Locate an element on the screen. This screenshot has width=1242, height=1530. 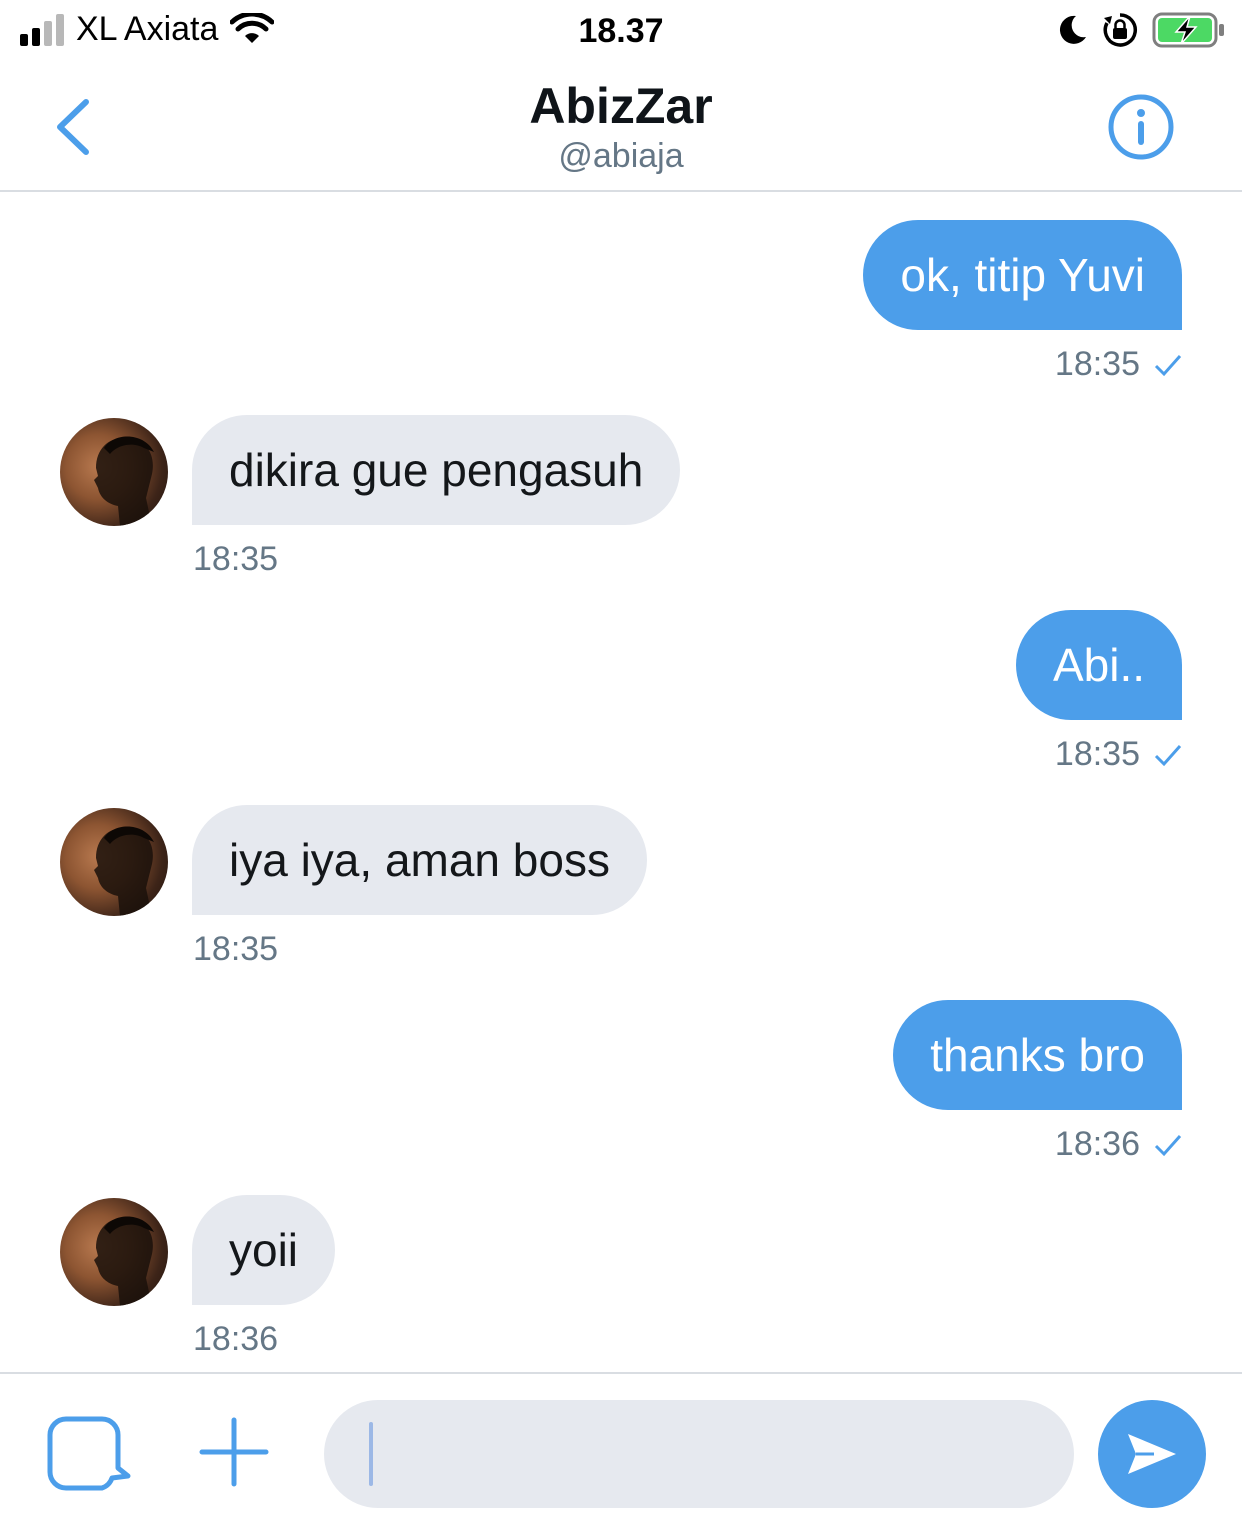
info-button is located at coordinates (1141, 127).